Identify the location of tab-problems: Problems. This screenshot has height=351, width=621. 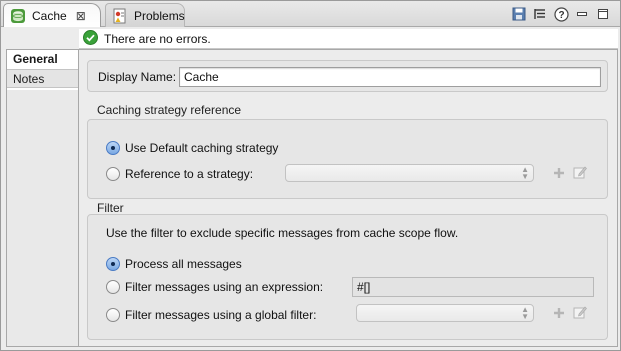
(145, 15).